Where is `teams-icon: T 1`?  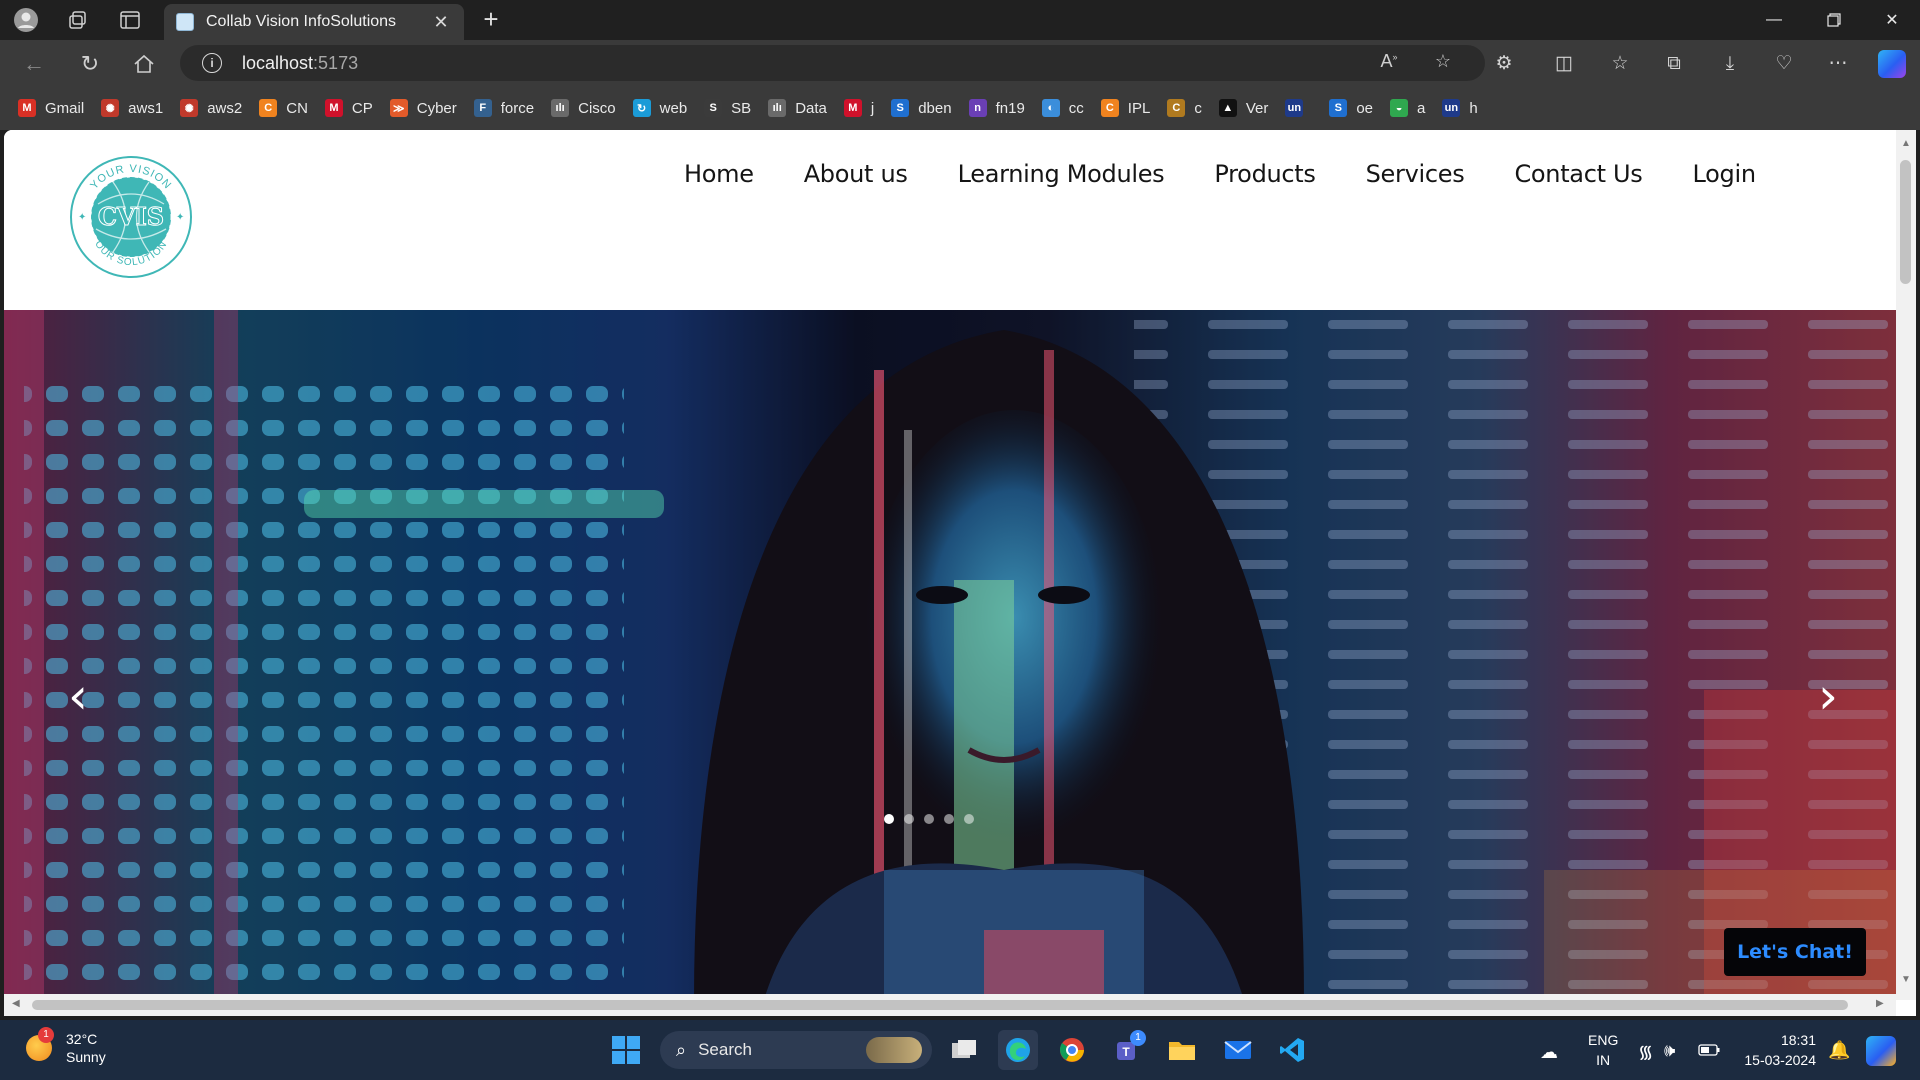
teams-icon: T 1 is located at coordinates (1128, 1050).